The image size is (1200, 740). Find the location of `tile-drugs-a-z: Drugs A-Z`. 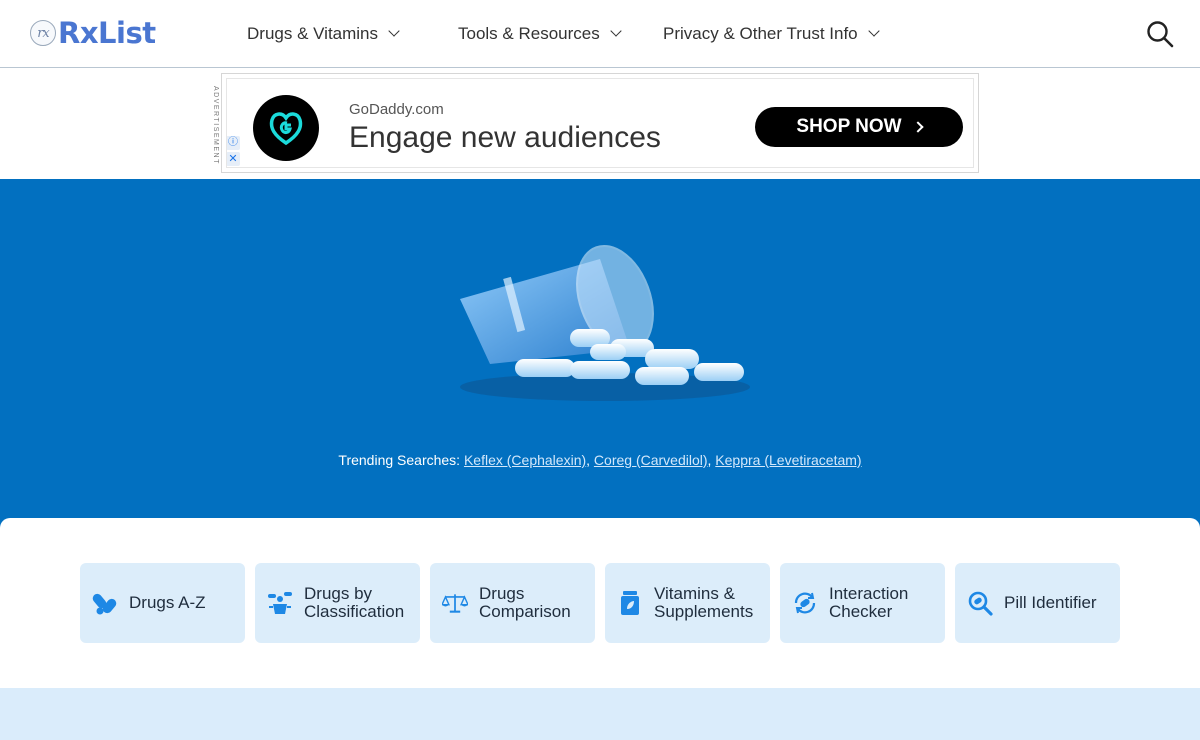

tile-drugs-a-z: Drugs A-Z is located at coordinates (162, 603).